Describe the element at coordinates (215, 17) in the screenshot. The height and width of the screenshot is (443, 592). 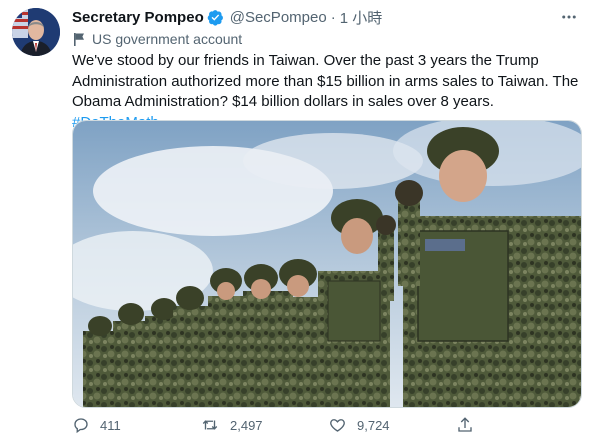
I see `verified-badge-icon` at that location.